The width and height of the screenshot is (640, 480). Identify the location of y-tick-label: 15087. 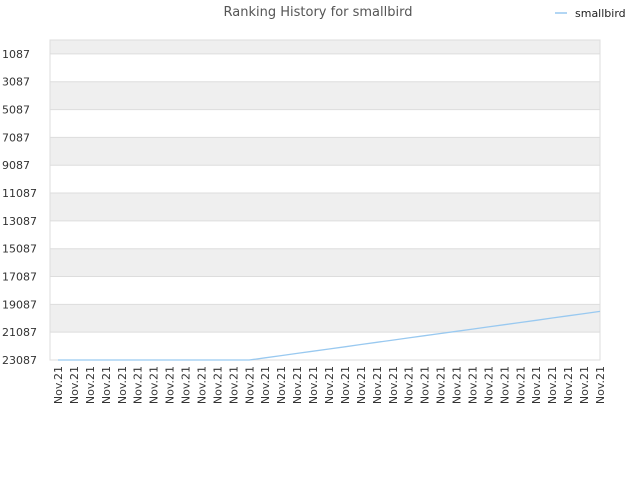
(19, 249).